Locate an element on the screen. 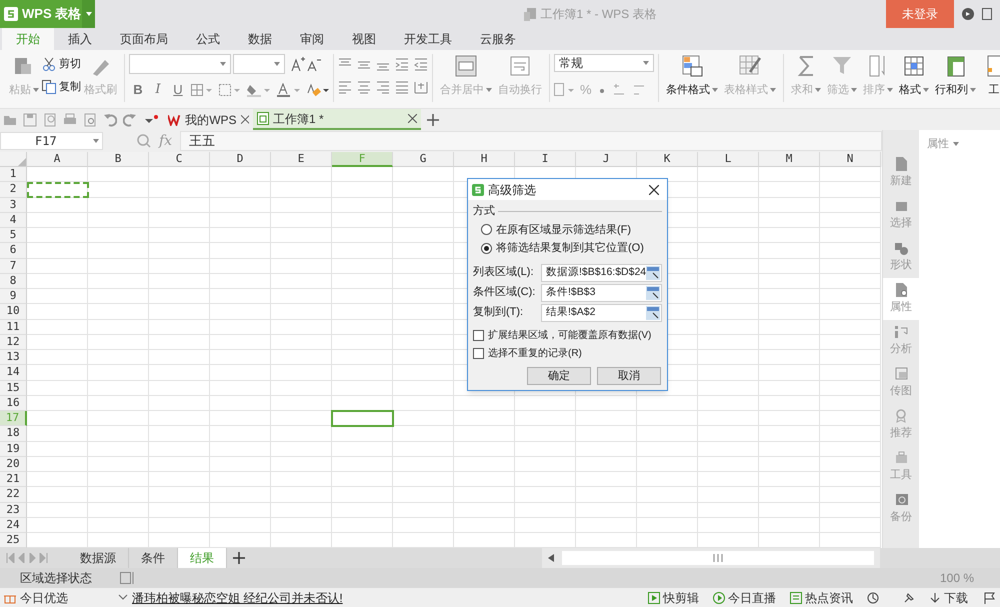 Image resolution: width=1000 pixels, height=607 pixels. row-header: 1 is located at coordinates (13, 174).